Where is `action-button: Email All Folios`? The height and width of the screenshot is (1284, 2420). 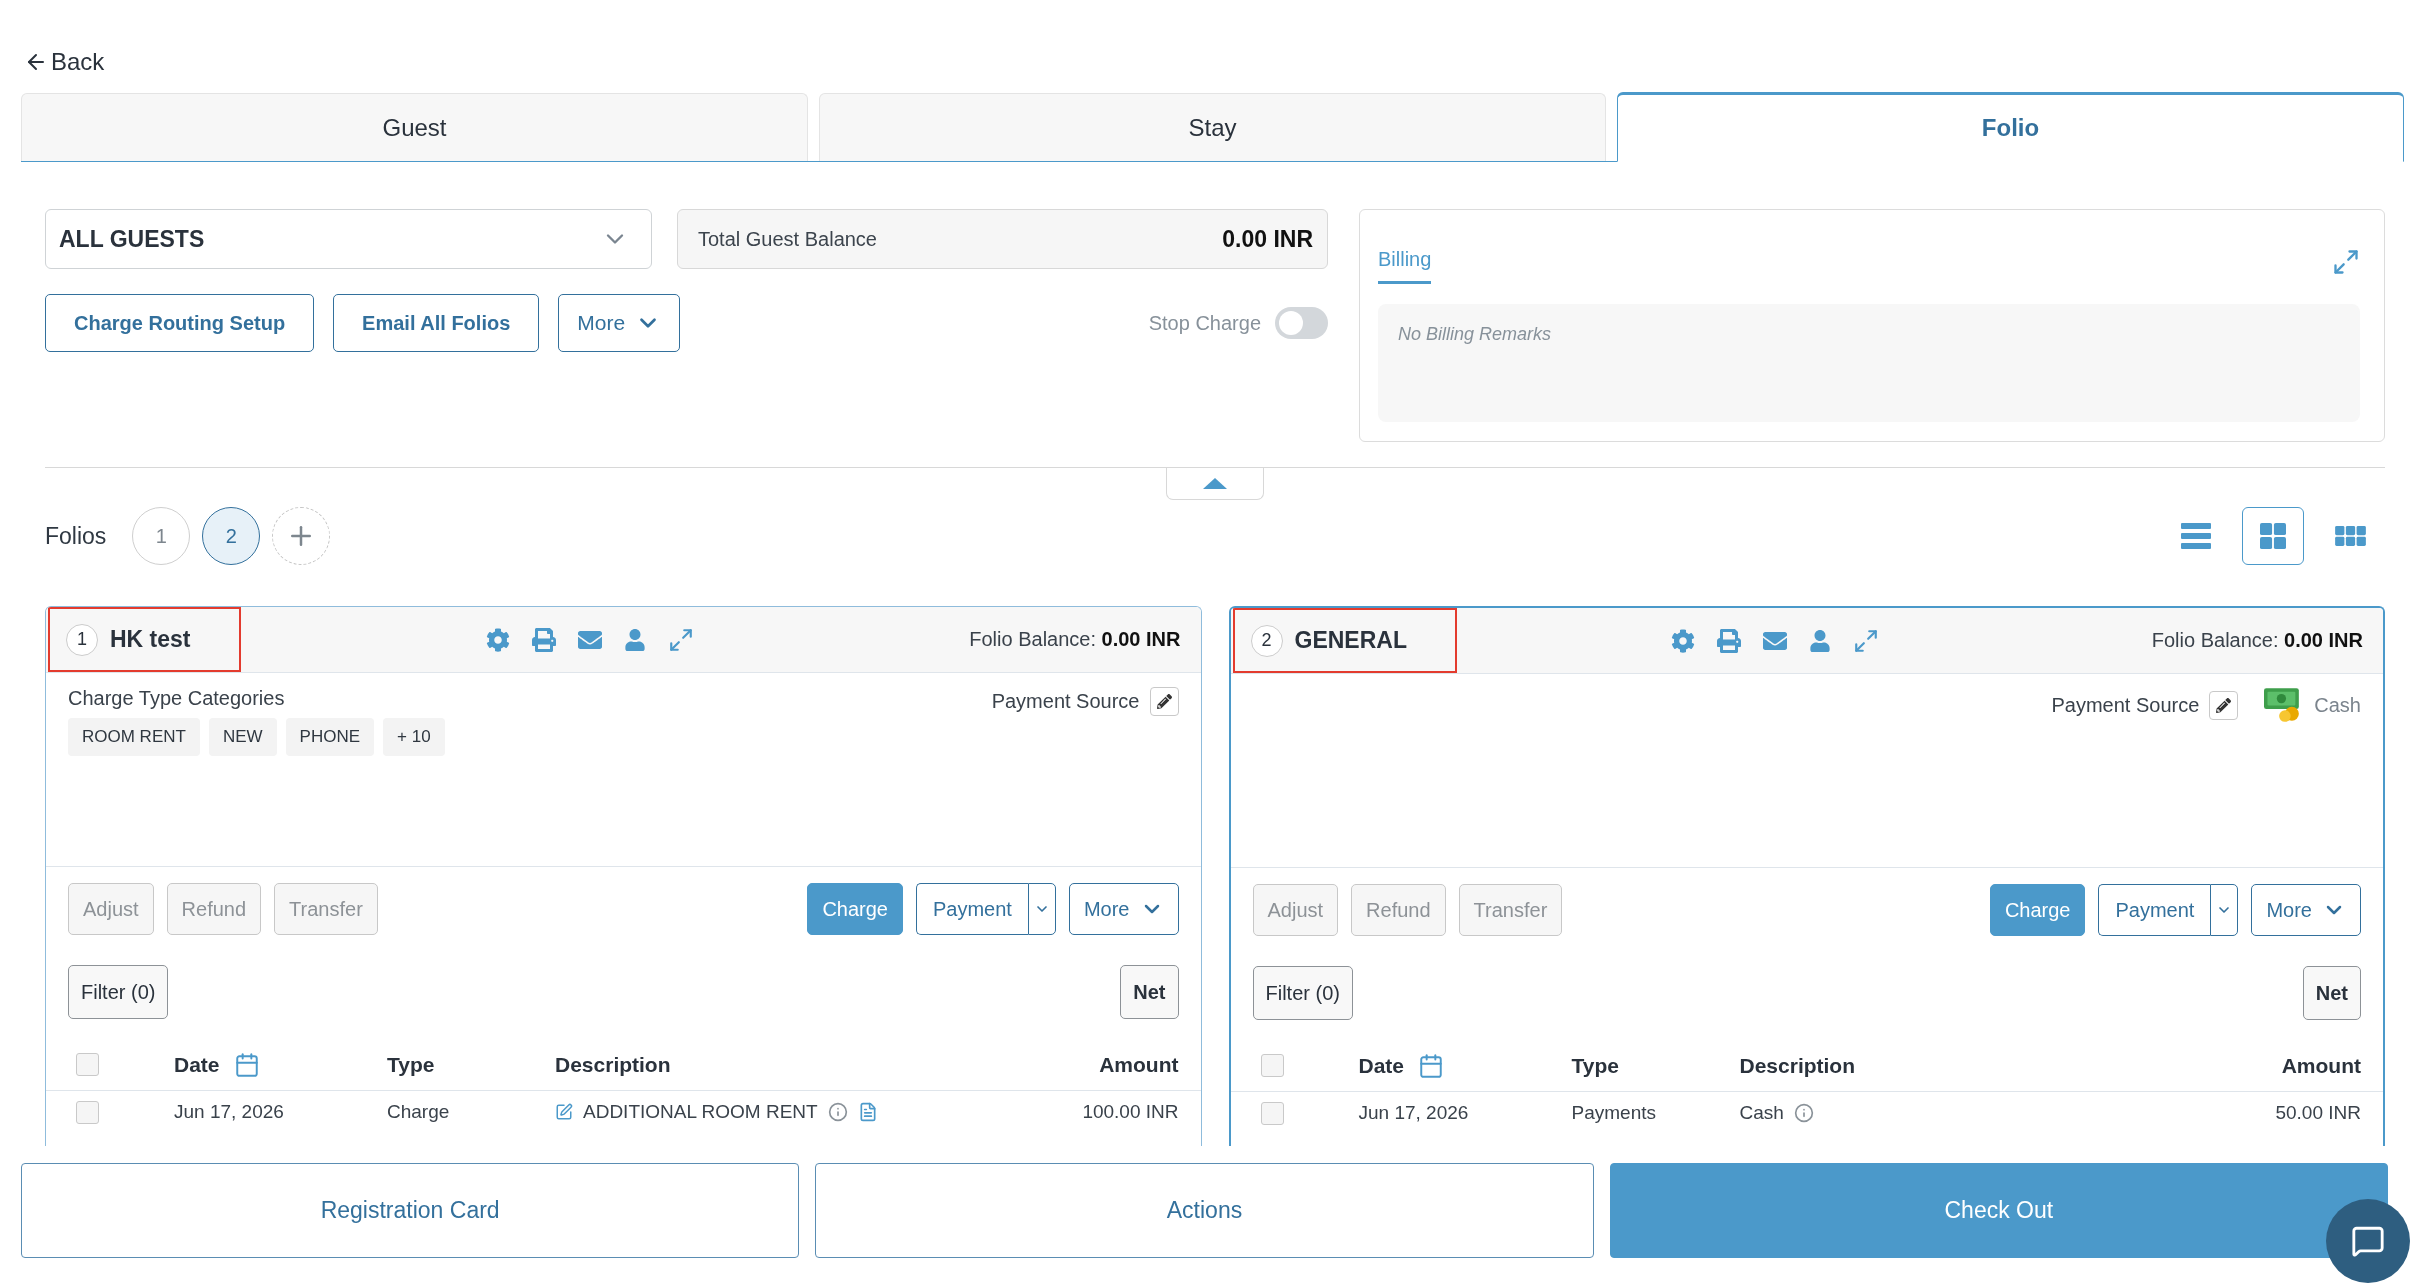
action-button: Email All Folios is located at coordinates (436, 323).